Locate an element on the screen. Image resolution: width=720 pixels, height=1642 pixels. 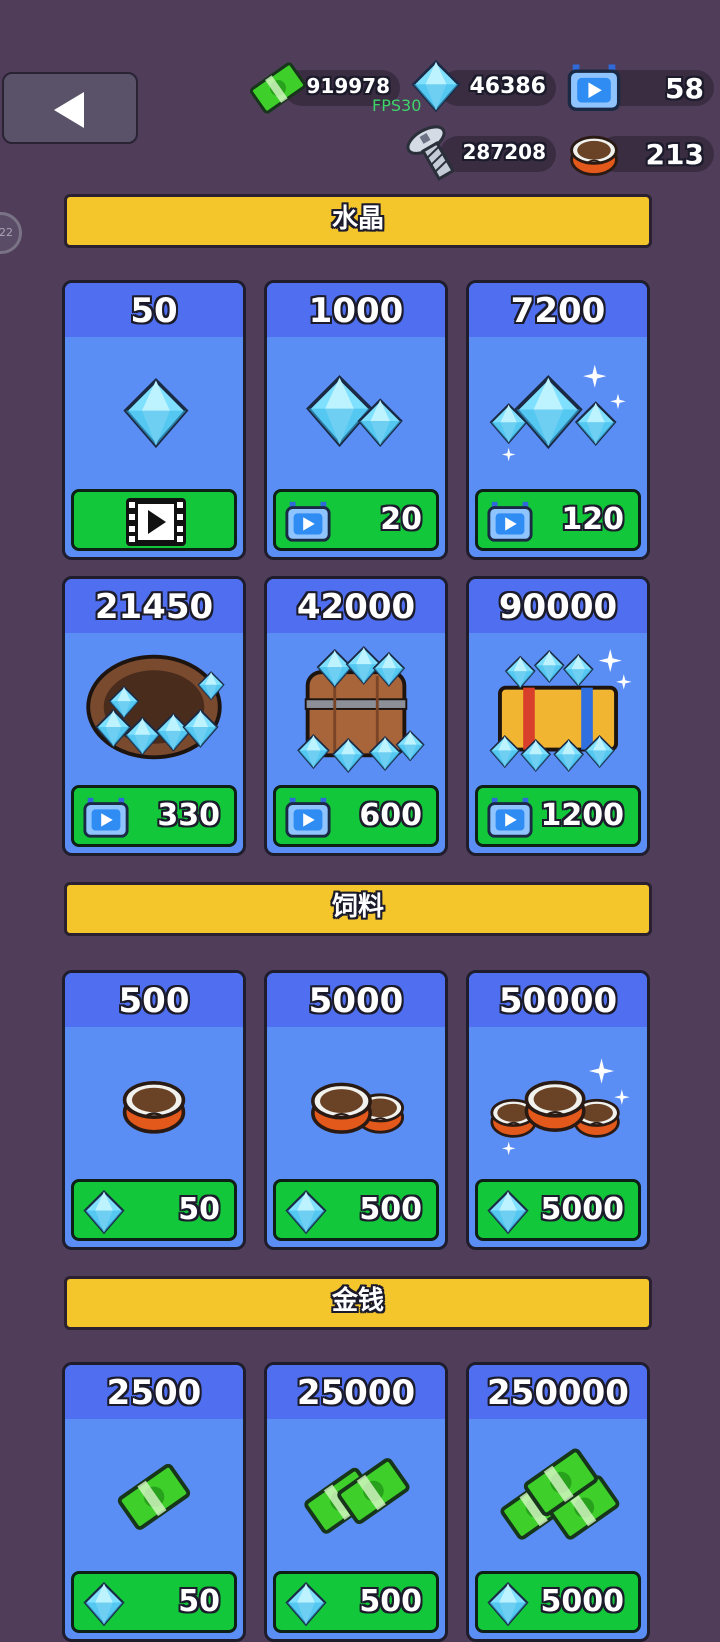
section-header-money: 金钱 is located at coordinates (358, 1303).